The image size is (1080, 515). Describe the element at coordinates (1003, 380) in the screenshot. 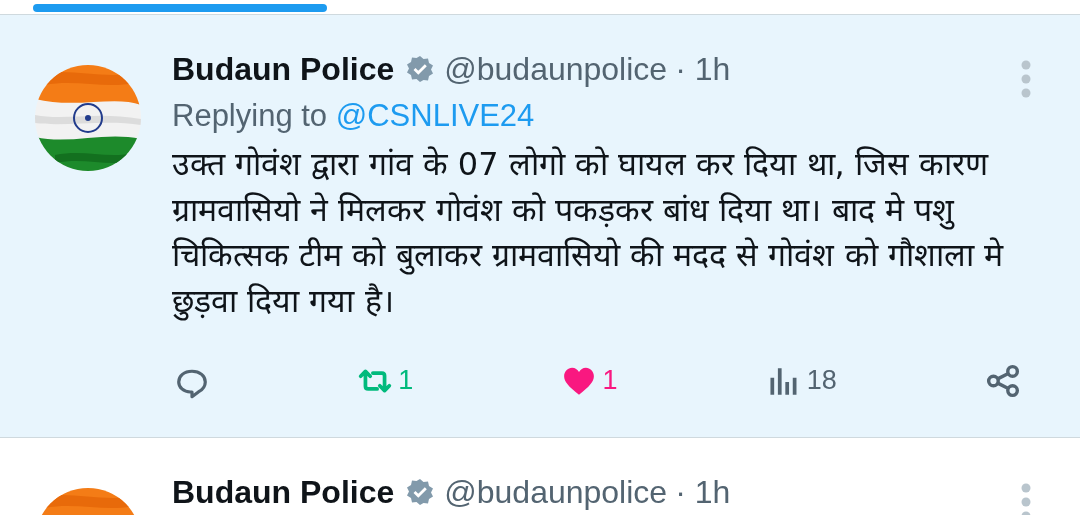

I see `share-icon` at that location.